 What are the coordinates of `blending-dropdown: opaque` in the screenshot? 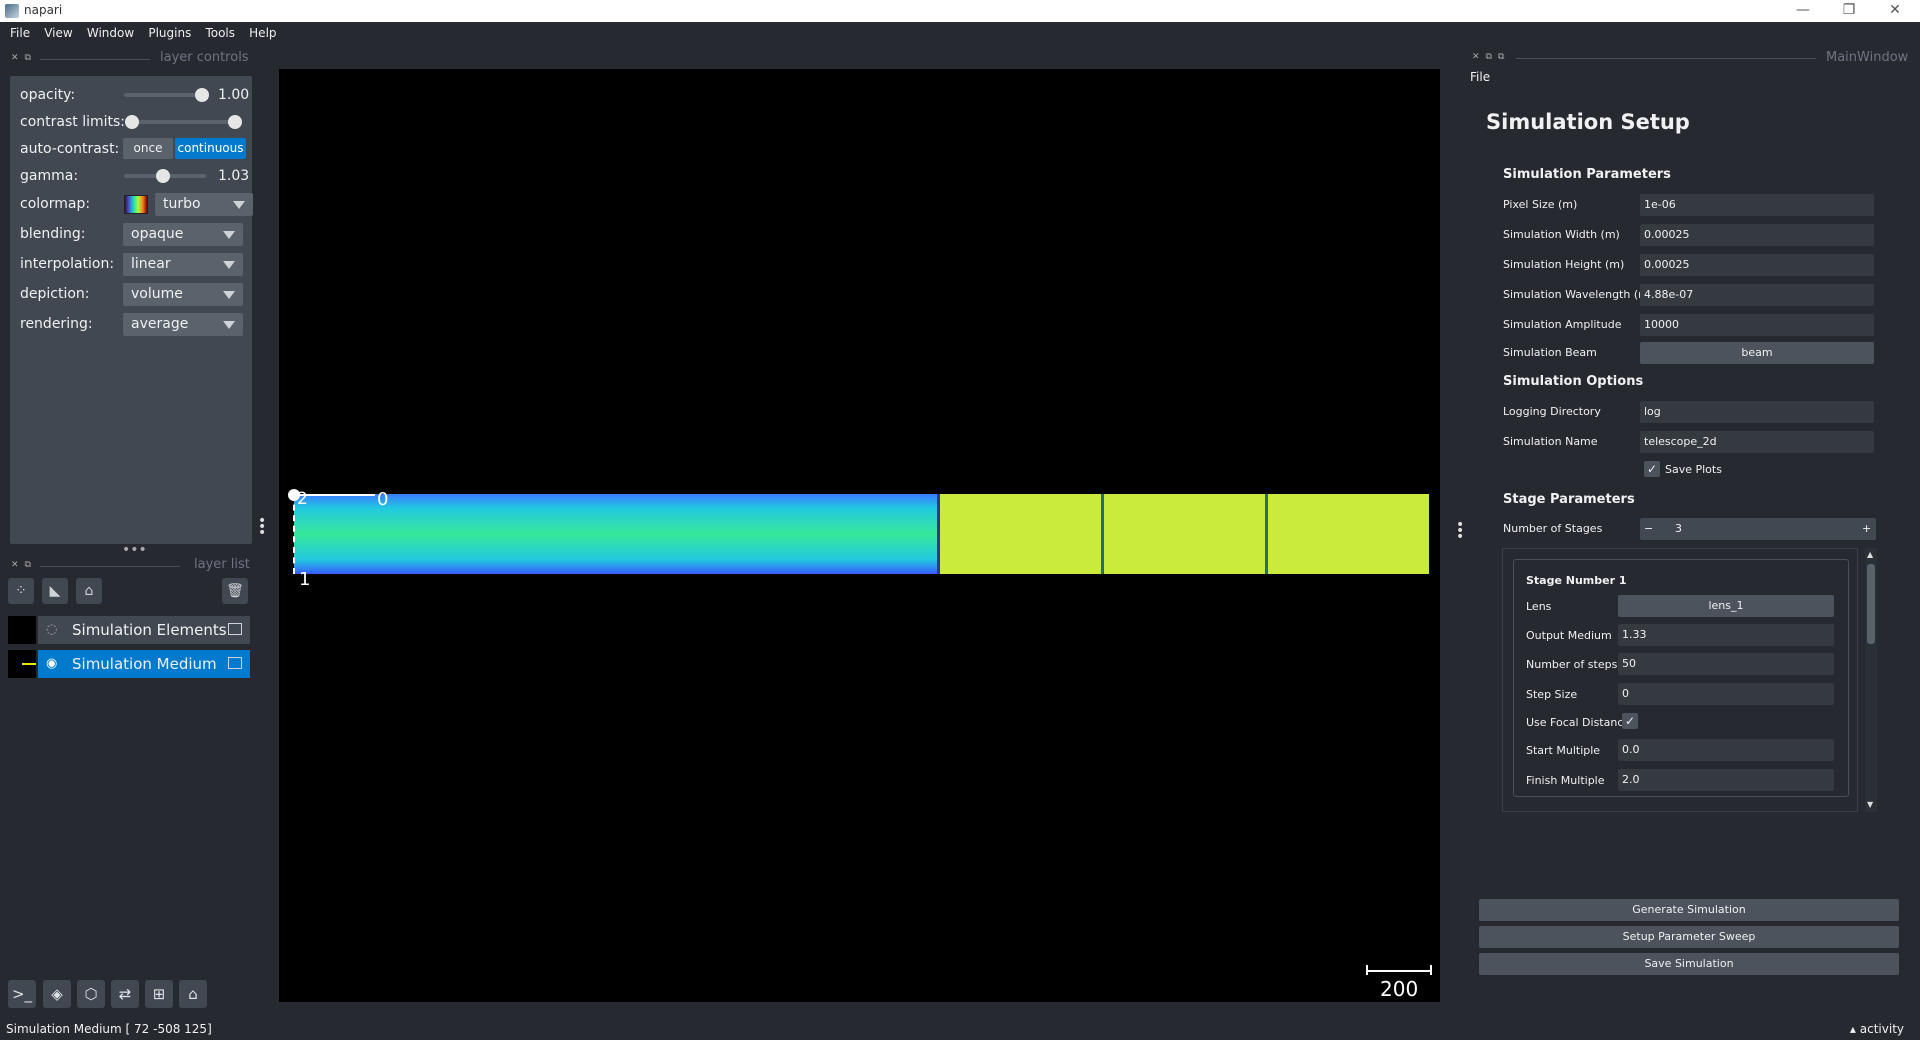 It's located at (183, 234).